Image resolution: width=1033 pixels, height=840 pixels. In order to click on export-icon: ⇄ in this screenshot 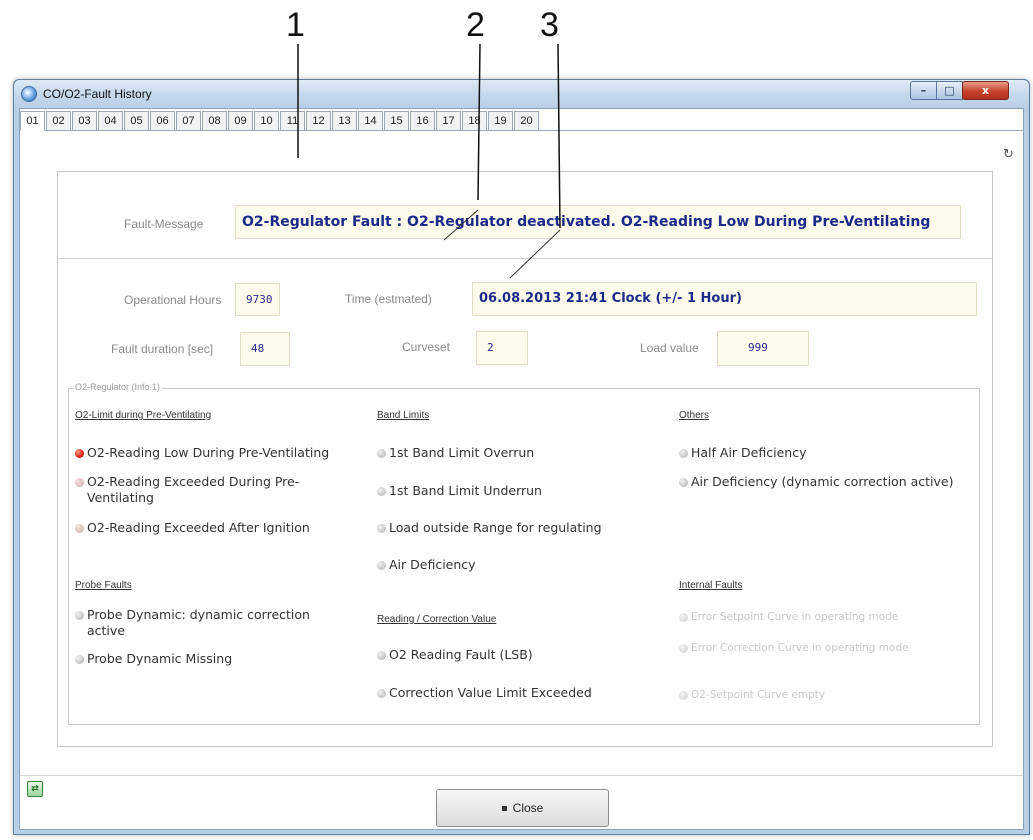, I will do `click(35, 789)`.